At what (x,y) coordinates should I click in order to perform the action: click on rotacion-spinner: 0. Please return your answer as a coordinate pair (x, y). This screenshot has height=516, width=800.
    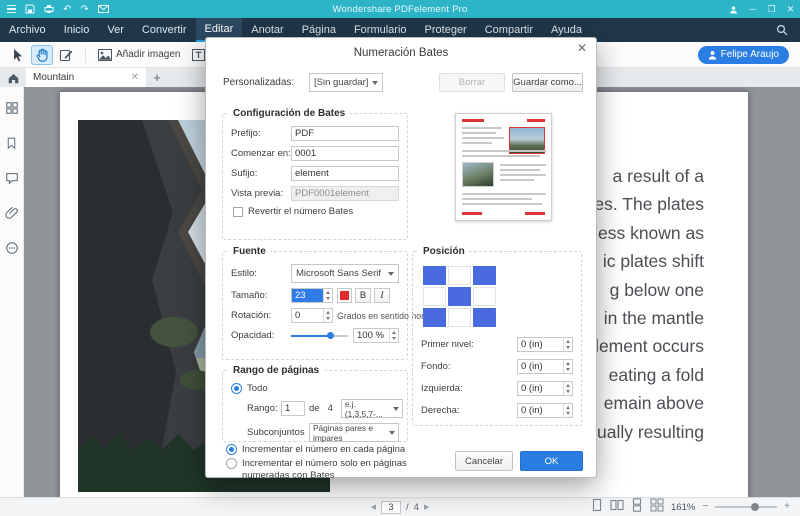
    Looking at the image, I should click on (312, 315).